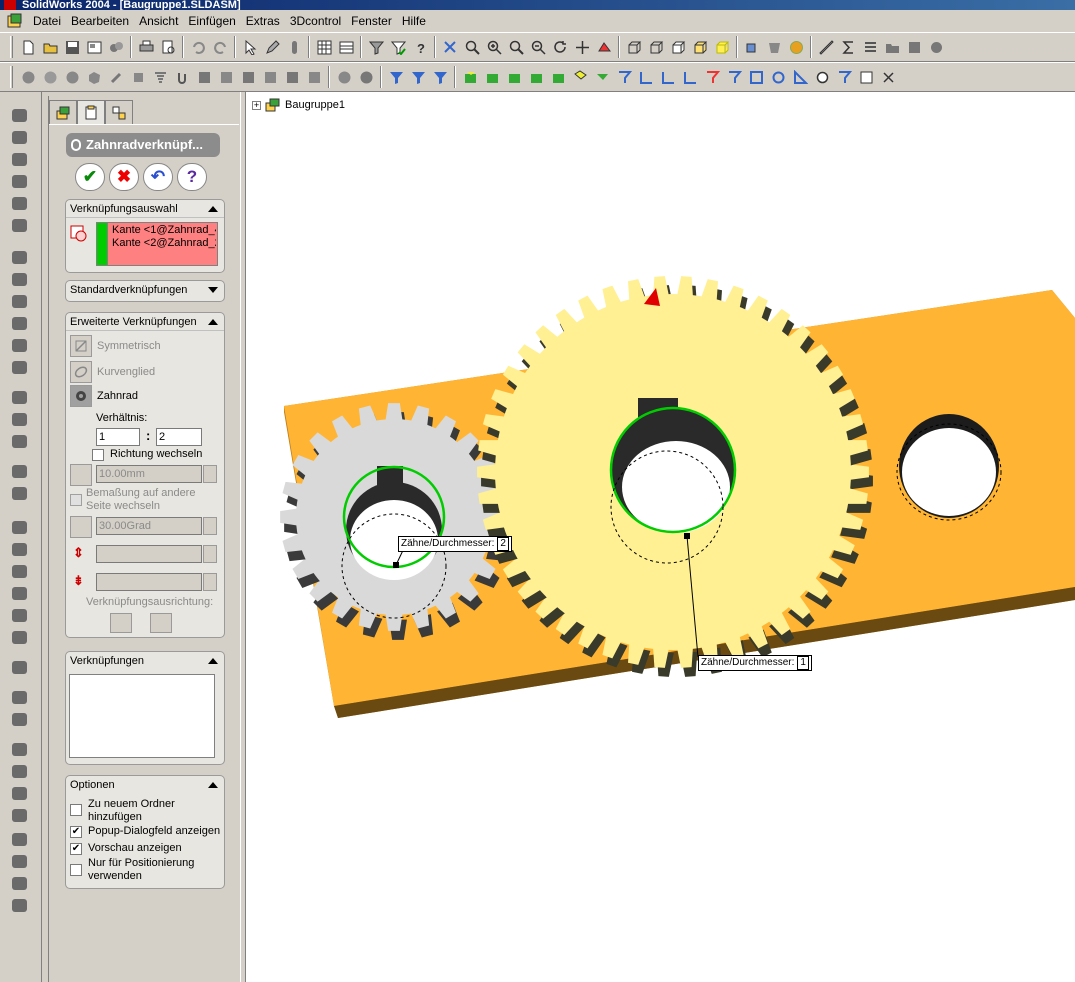 The height and width of the screenshot is (982, 1075). What do you see at coordinates (19, 571) in the screenshot?
I see `circle-button` at bounding box center [19, 571].